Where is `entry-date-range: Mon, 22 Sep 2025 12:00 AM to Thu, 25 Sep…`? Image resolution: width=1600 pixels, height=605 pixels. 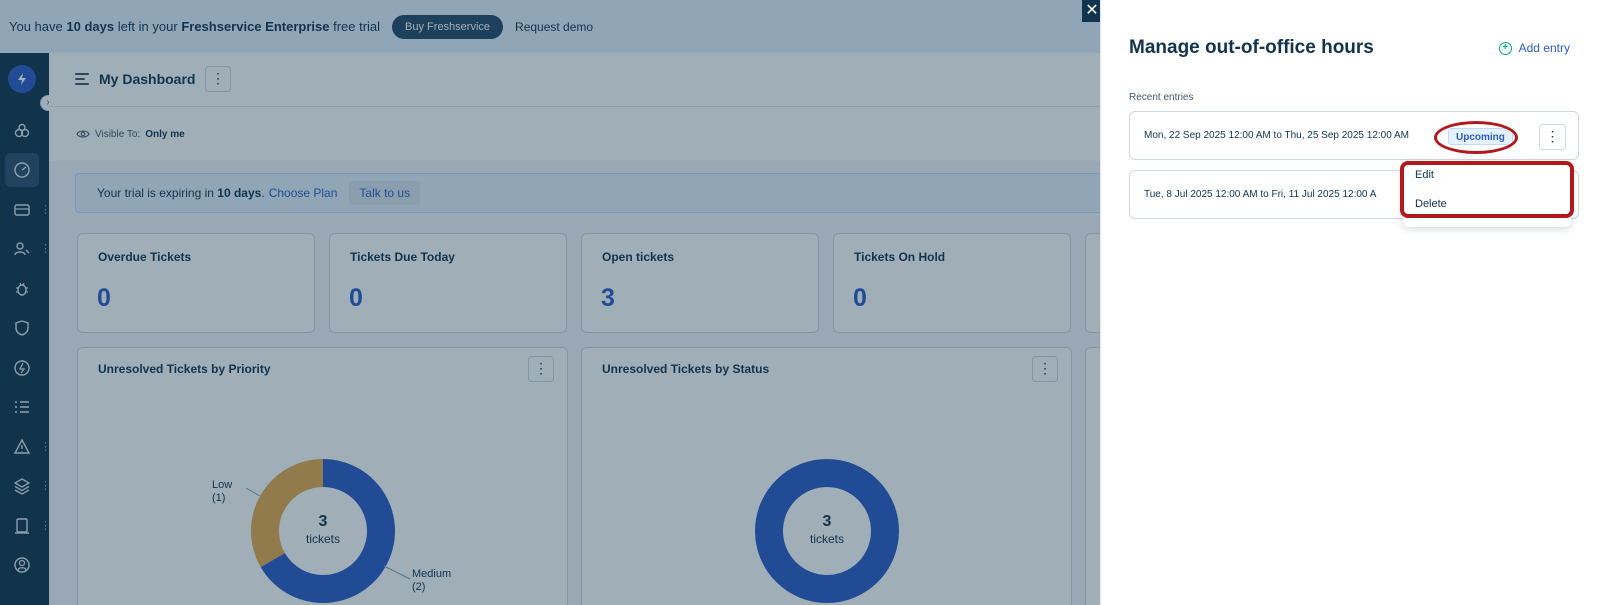 entry-date-range: Mon, 22 Sep 2025 12:00 AM to Thu, 25 Sep… is located at coordinates (1277, 135).